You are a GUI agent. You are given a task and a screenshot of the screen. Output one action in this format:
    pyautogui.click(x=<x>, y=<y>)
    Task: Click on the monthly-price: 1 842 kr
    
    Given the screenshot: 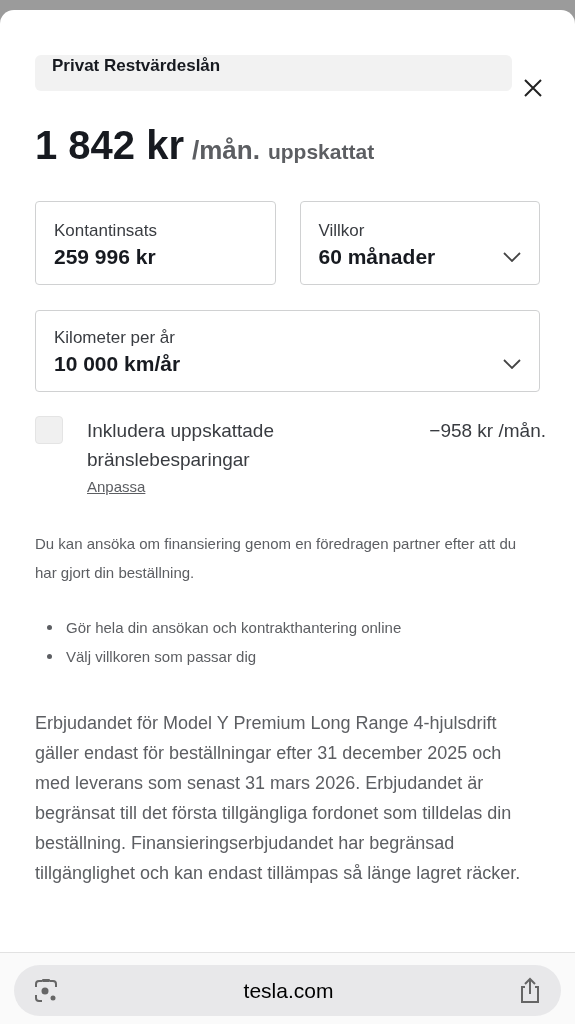 What is the action you would take?
    pyautogui.click(x=110, y=145)
    